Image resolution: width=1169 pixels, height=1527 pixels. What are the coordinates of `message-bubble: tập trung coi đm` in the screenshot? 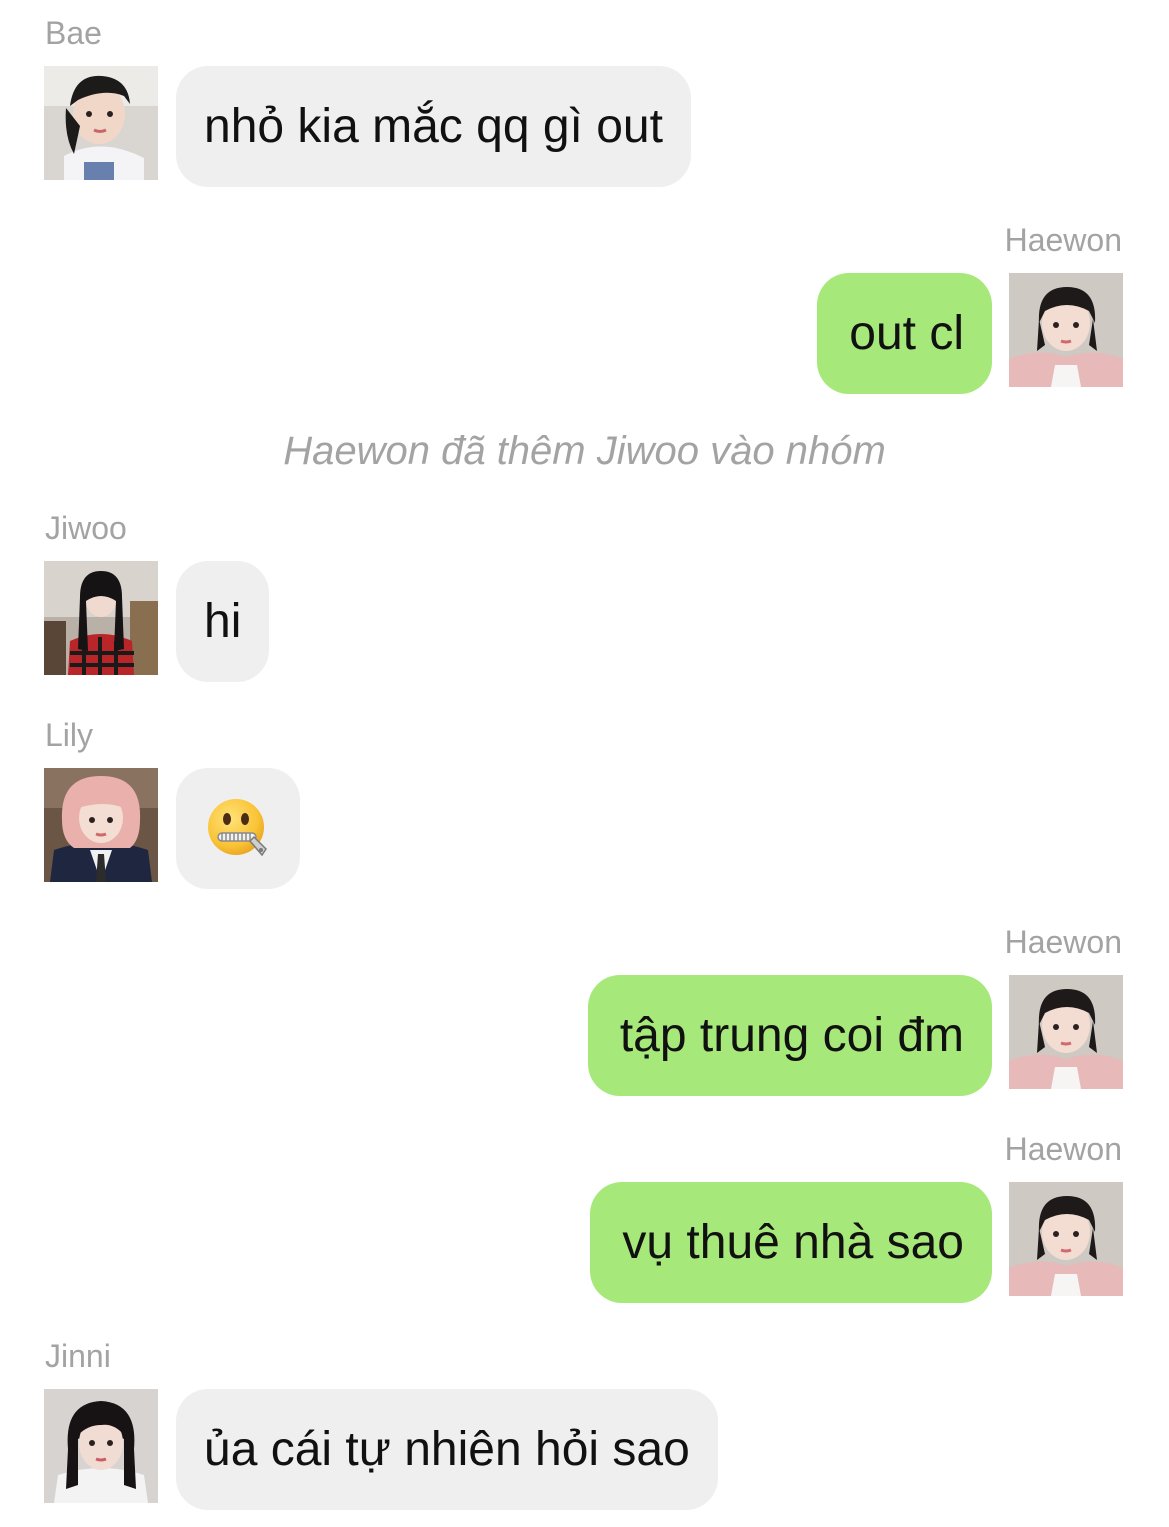 It's located at (789, 1035).